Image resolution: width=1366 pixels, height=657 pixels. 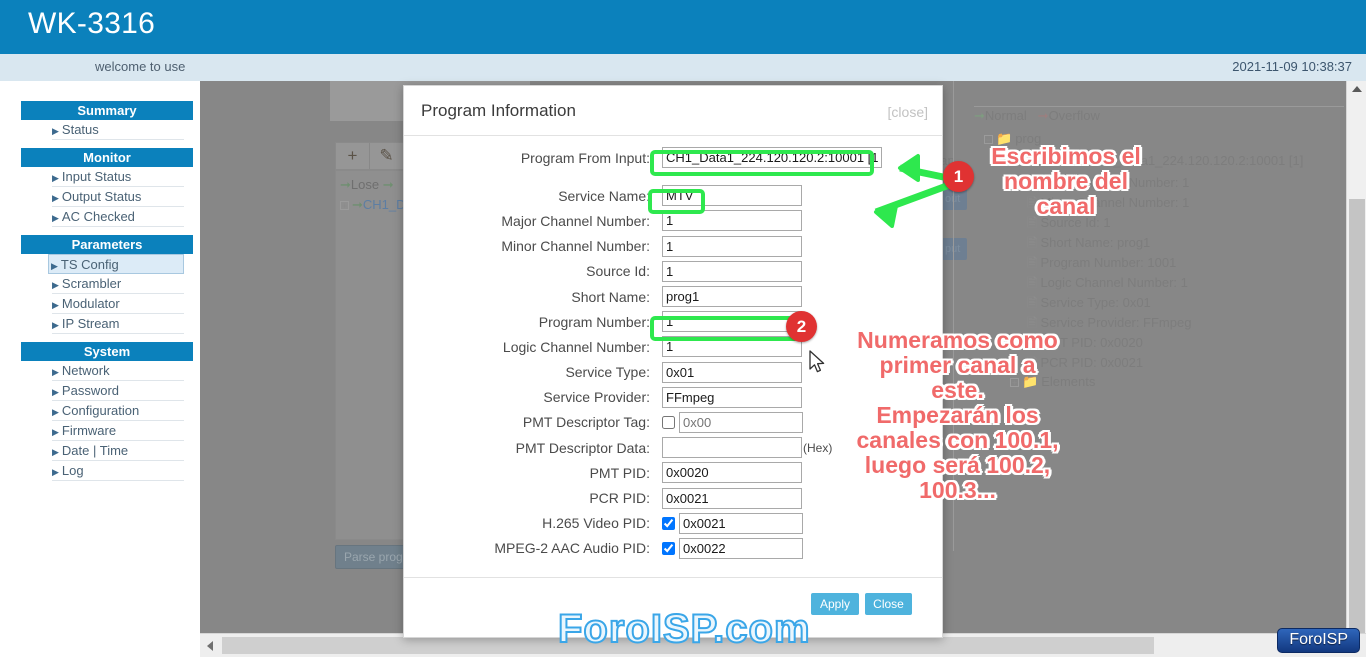 I want to click on vertical-scrollbar, so click(x=1356, y=357).